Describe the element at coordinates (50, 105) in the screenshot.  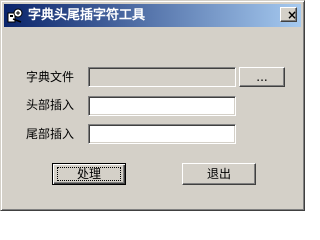
I see `head-insert-label: 头部插入` at that location.